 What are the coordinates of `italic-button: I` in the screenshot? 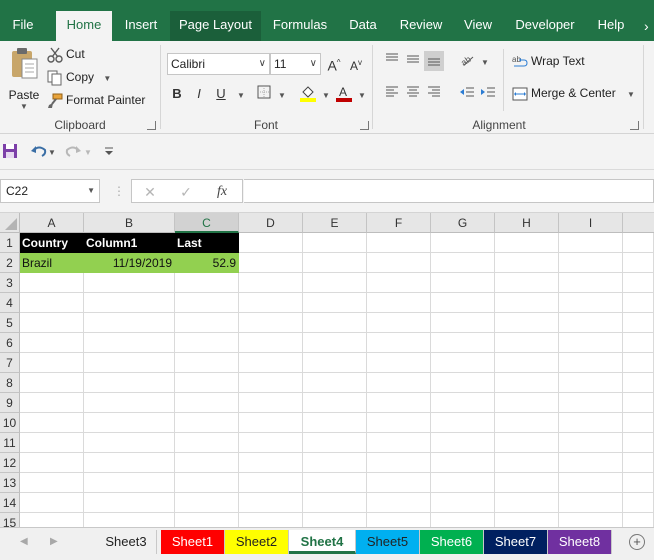 It's located at (199, 94).